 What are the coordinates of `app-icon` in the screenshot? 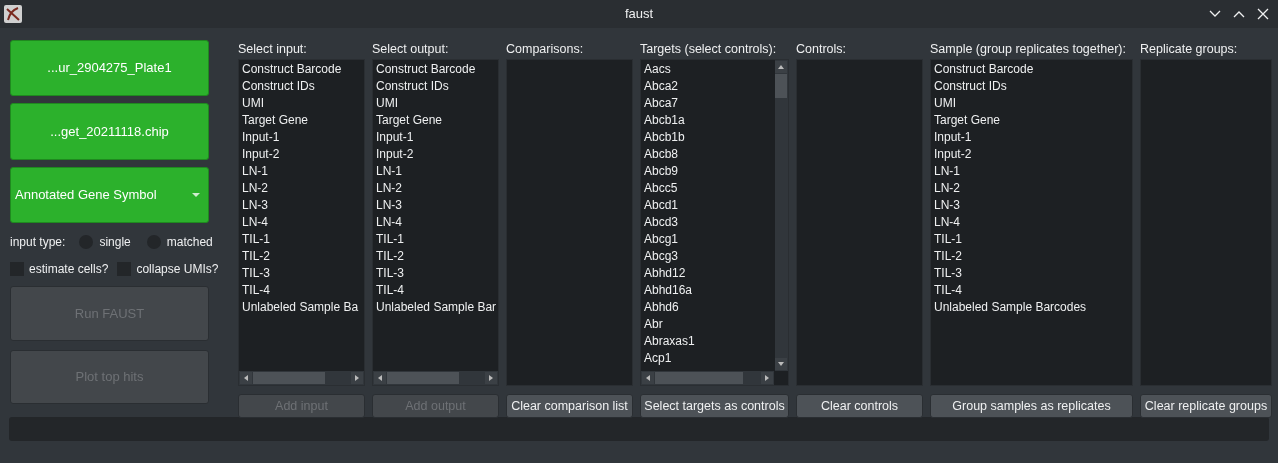 It's located at (13, 14).